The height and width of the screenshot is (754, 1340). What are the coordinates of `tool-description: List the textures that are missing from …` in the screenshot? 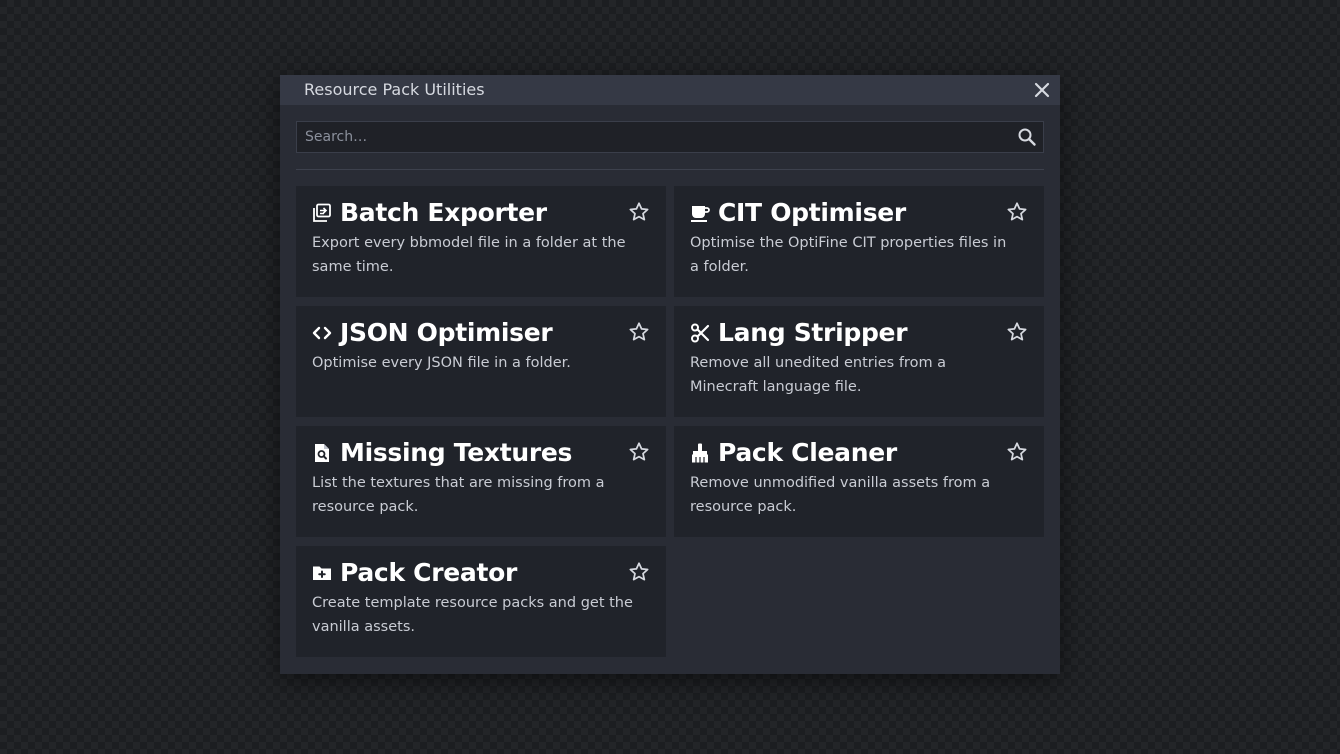 It's located at (458, 495).